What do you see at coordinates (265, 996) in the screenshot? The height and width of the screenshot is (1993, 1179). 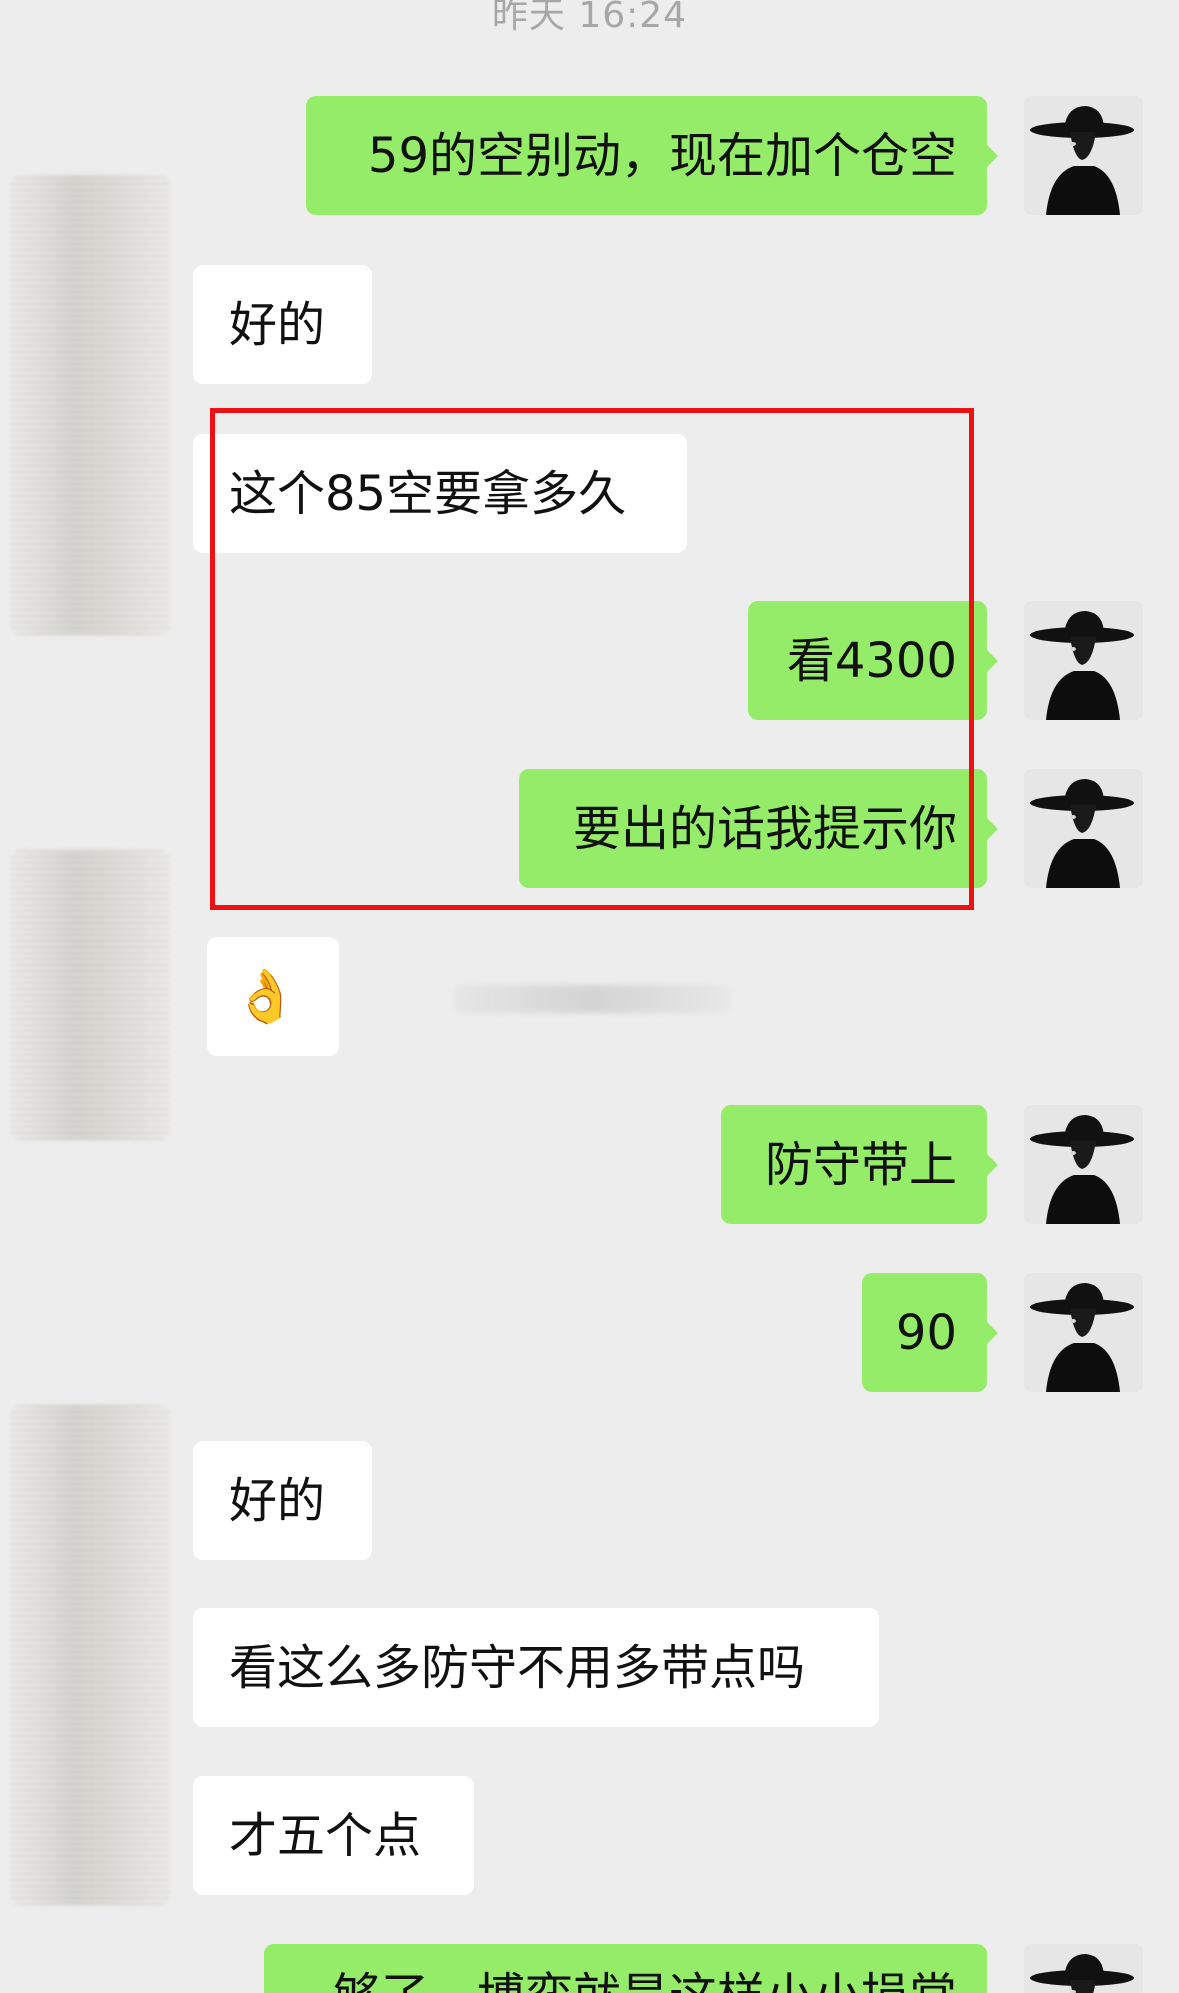 I see `ok-hand-emoji: 👌` at bounding box center [265, 996].